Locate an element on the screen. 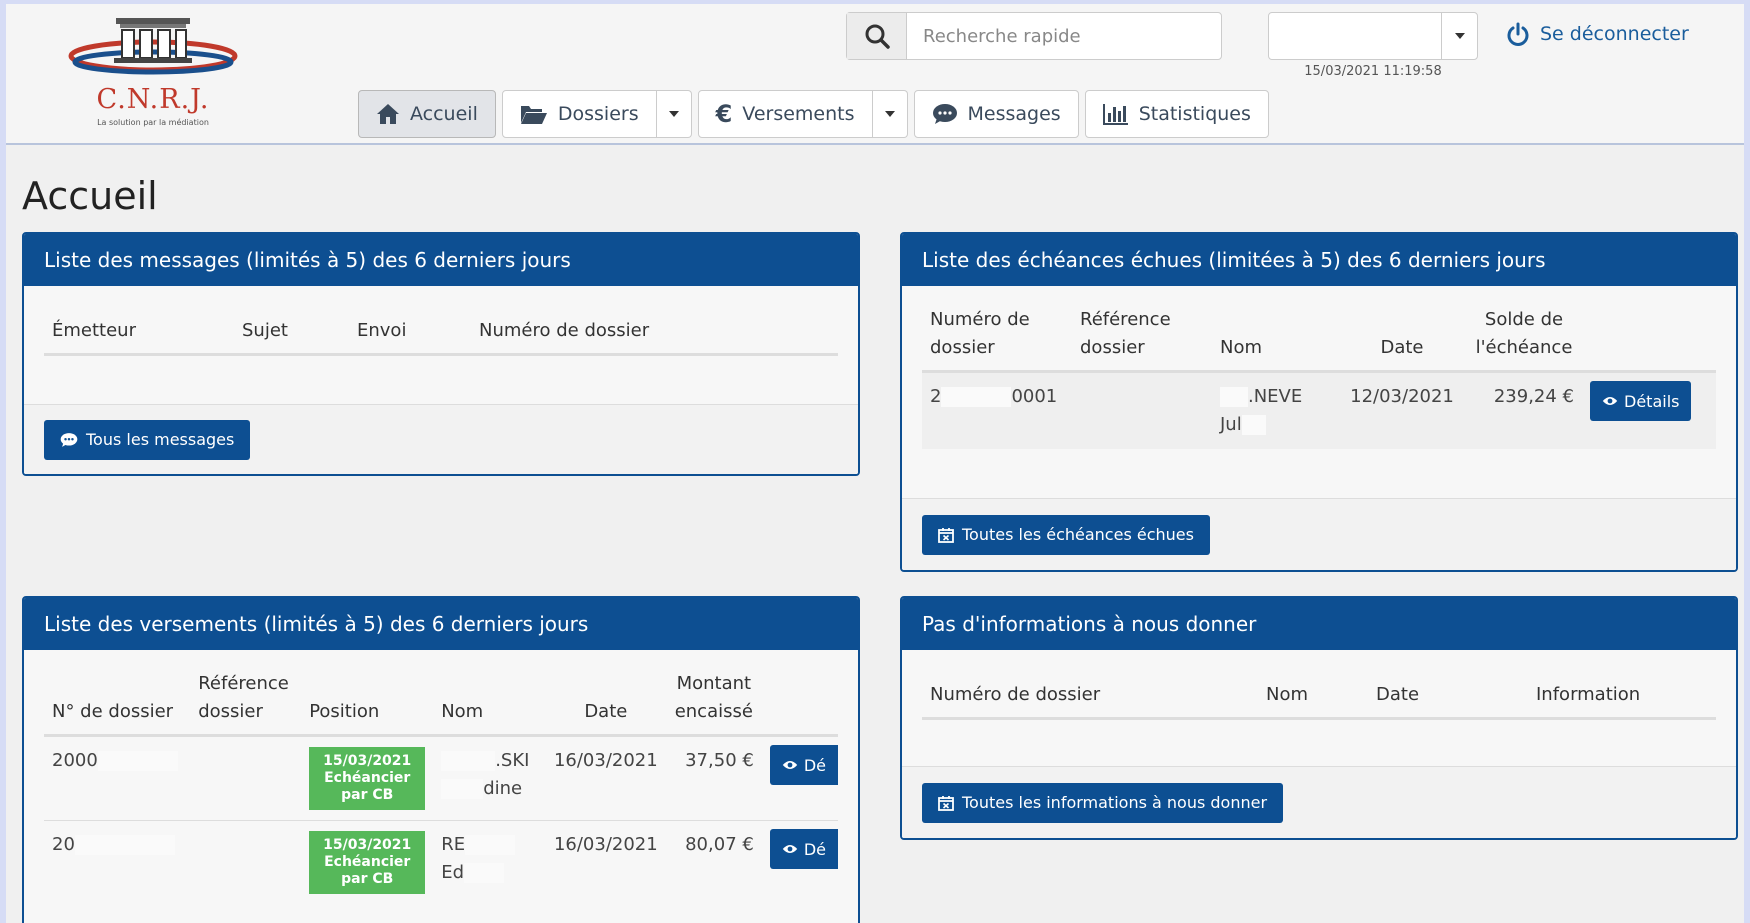 This screenshot has width=1750, height=923. search-input is located at coordinates (1064, 36).